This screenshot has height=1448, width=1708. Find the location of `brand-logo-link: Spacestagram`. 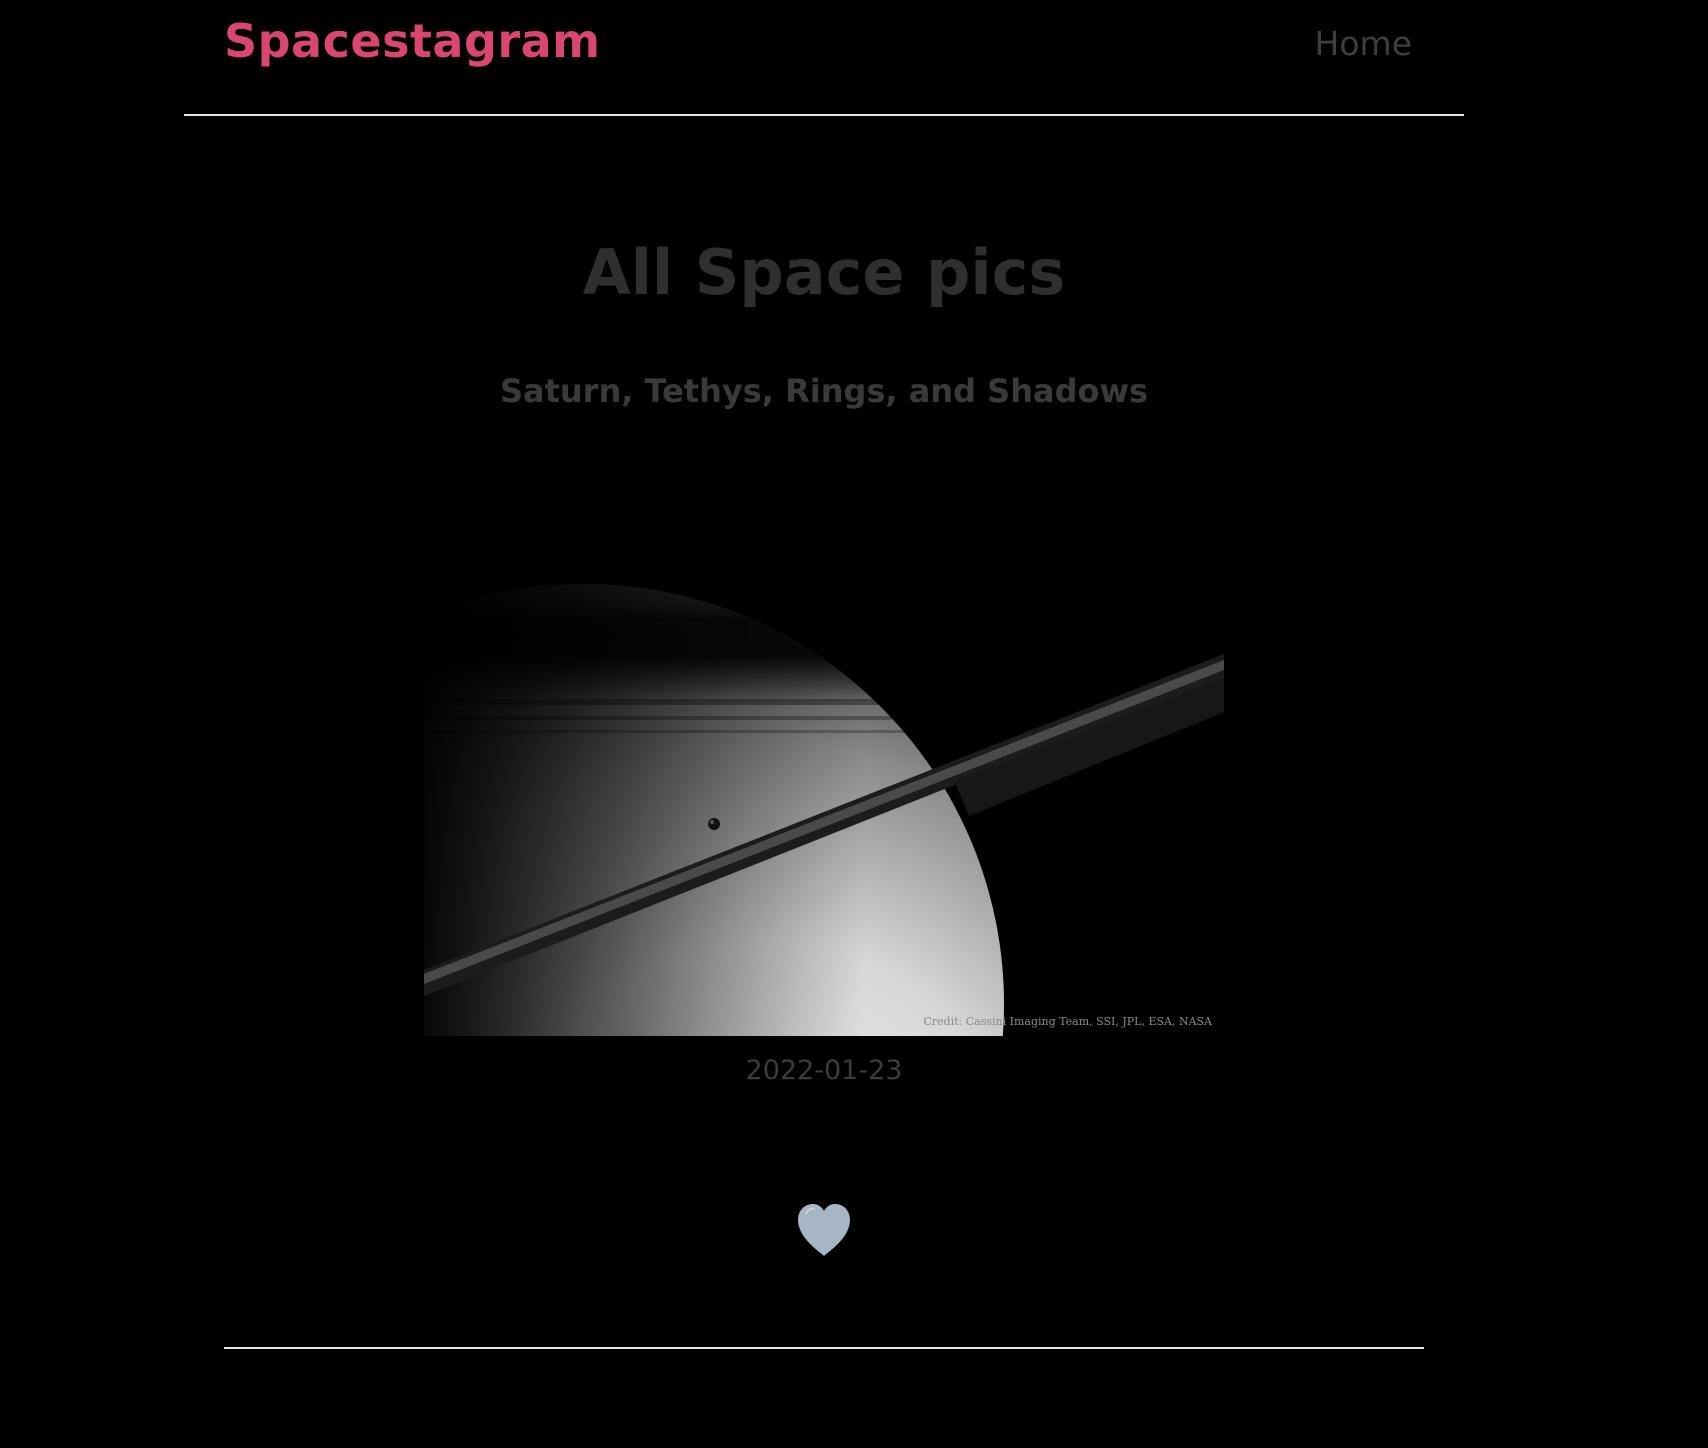

brand-logo-link: Spacestagram is located at coordinates (412, 41).